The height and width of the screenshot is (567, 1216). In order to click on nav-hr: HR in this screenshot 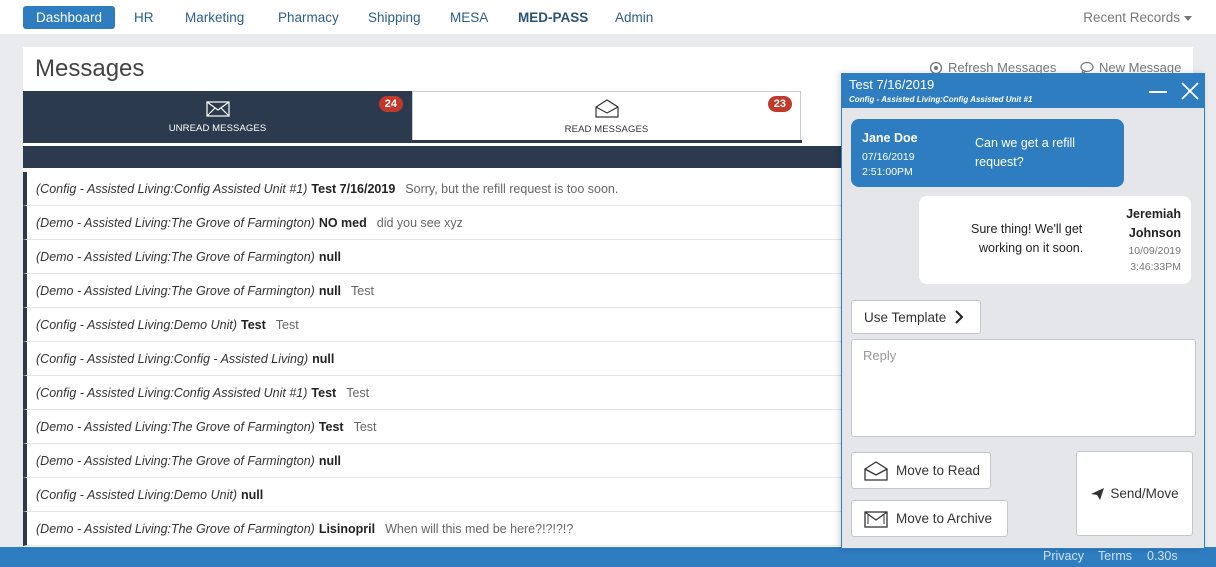, I will do `click(144, 17)`.